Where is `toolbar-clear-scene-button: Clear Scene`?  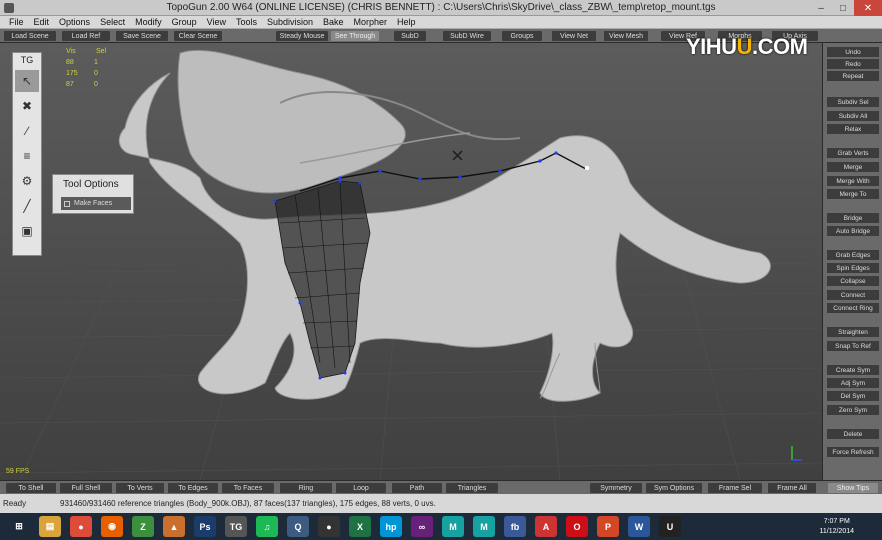
toolbar-clear-scene-button: Clear Scene is located at coordinates (198, 36).